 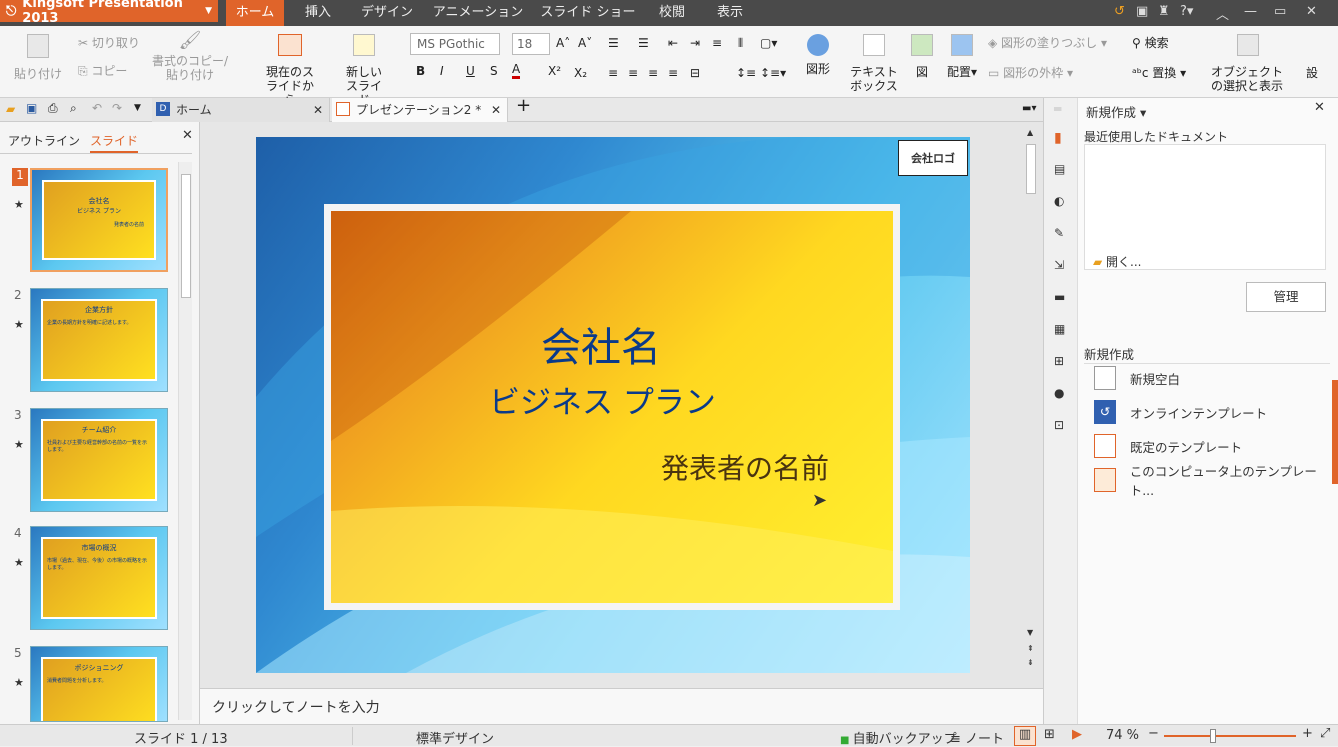 I want to click on custom-animation-icon: ✎, so click(x=1059, y=233).